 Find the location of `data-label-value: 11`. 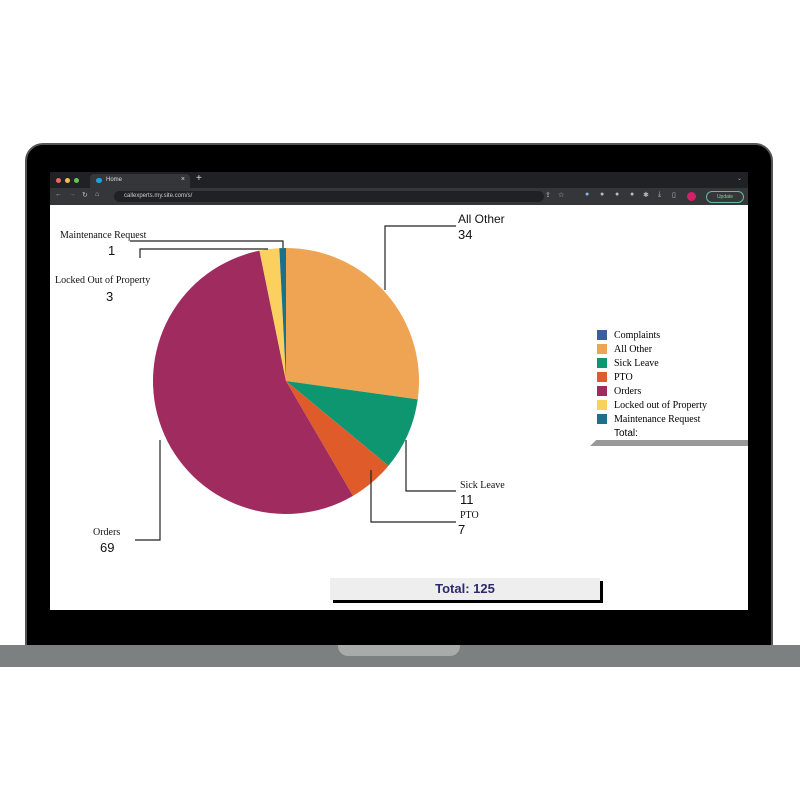

data-label-value: 11 is located at coordinates (467, 499).